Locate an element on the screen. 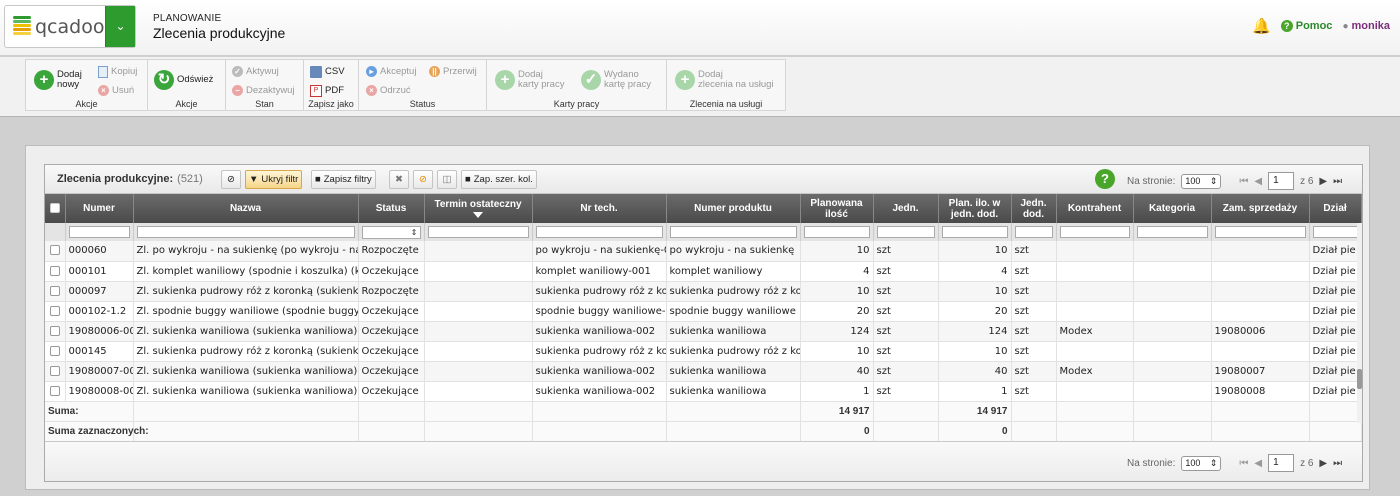 The width and height of the screenshot is (1400, 496). cell-numer: 19080008-001 is located at coordinates (99, 391).